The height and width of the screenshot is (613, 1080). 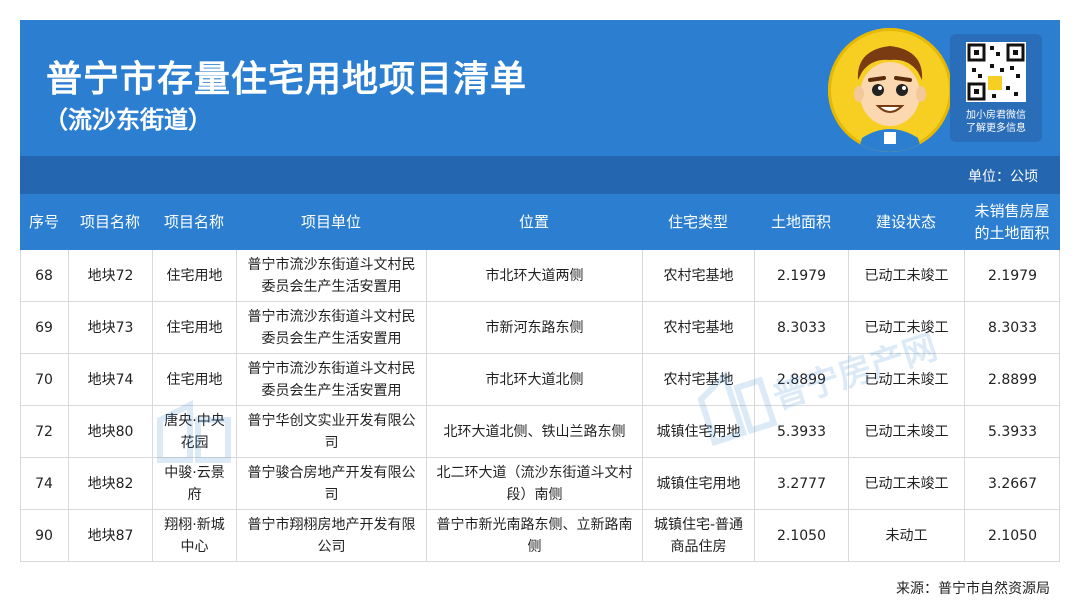 I want to click on cell-unsold-area: 8.3033, so click(x=1012, y=327).